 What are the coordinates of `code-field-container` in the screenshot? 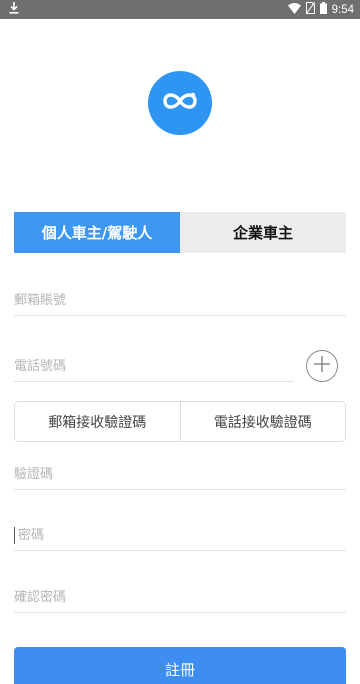 It's located at (180, 475).